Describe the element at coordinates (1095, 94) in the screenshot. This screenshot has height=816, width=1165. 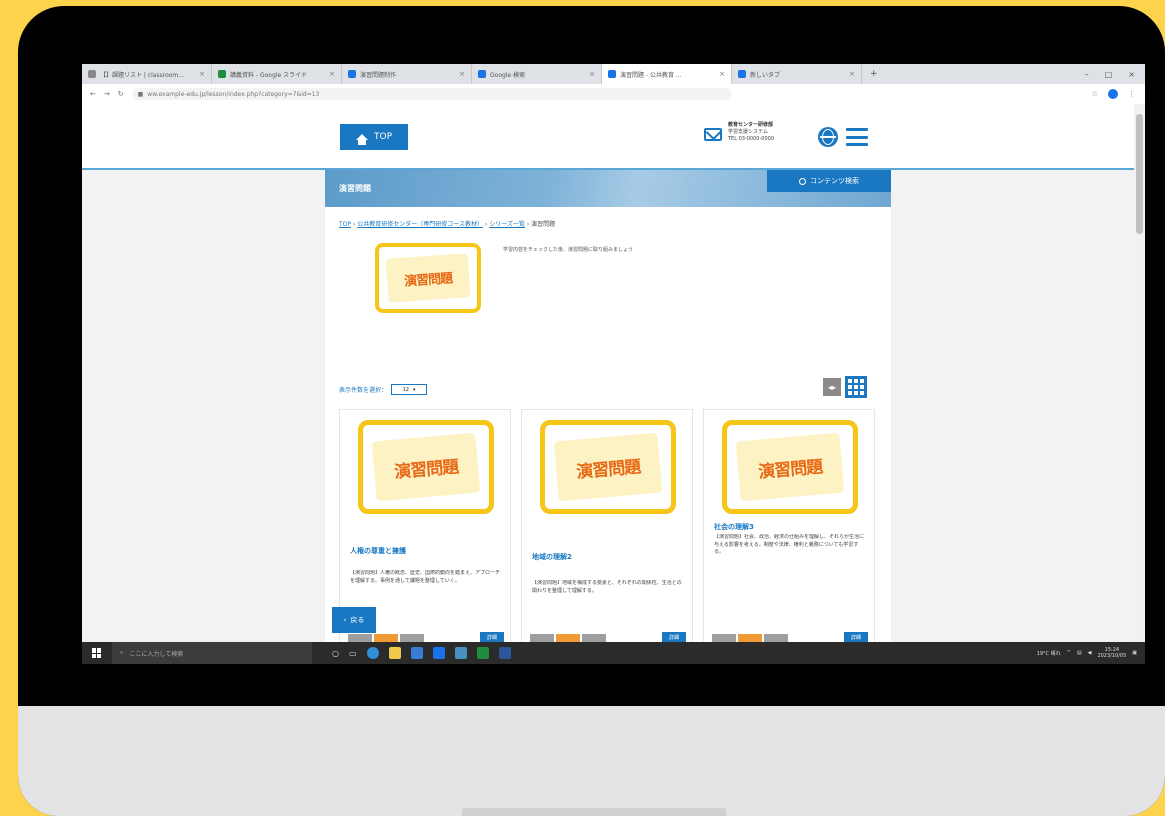
I see `star-icon: ☆` at that location.